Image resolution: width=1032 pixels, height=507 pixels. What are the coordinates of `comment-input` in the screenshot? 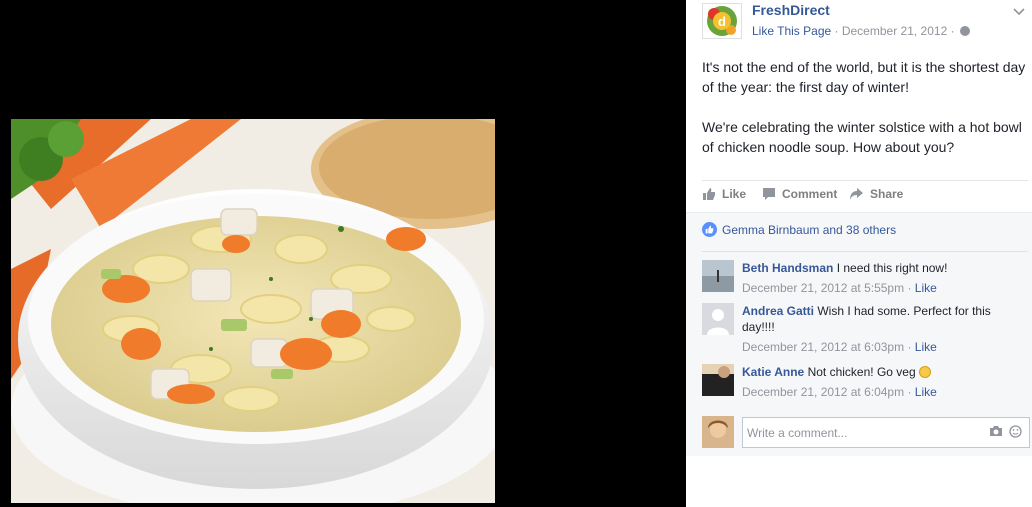 It's located at (886, 432).